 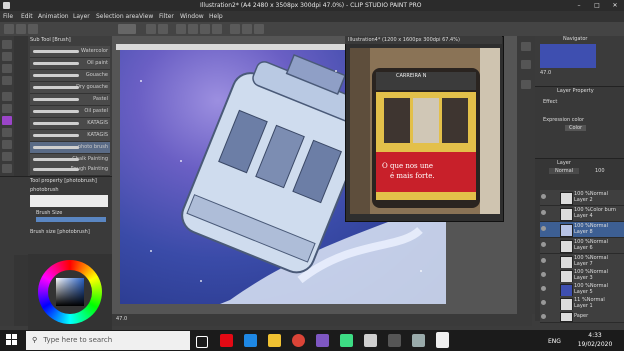 What do you see at coordinates (370, 340) in the screenshot?
I see `settings-icon` at bounding box center [370, 340].